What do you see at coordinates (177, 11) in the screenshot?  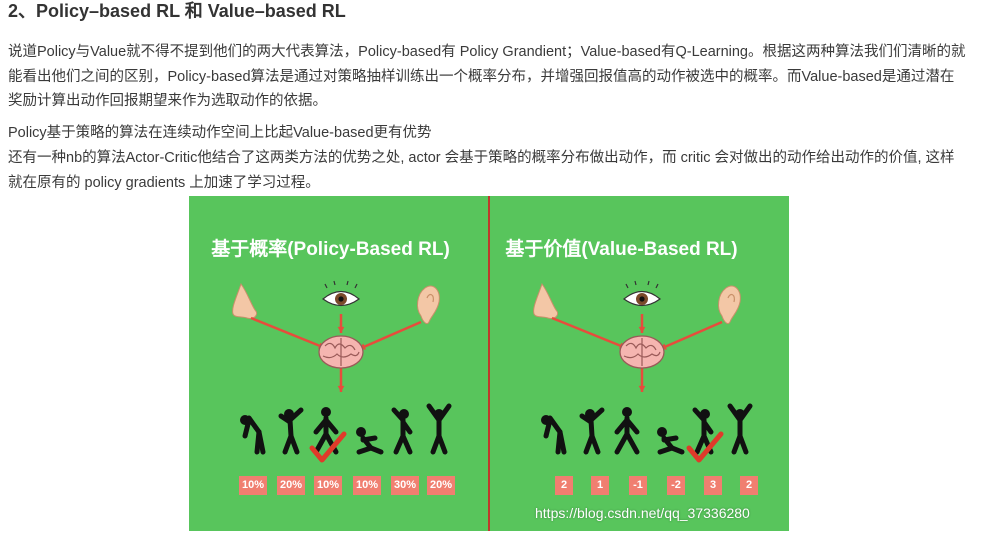 I see `section-heading: 2、Policy–based RL 和 Value–based RL` at bounding box center [177, 11].